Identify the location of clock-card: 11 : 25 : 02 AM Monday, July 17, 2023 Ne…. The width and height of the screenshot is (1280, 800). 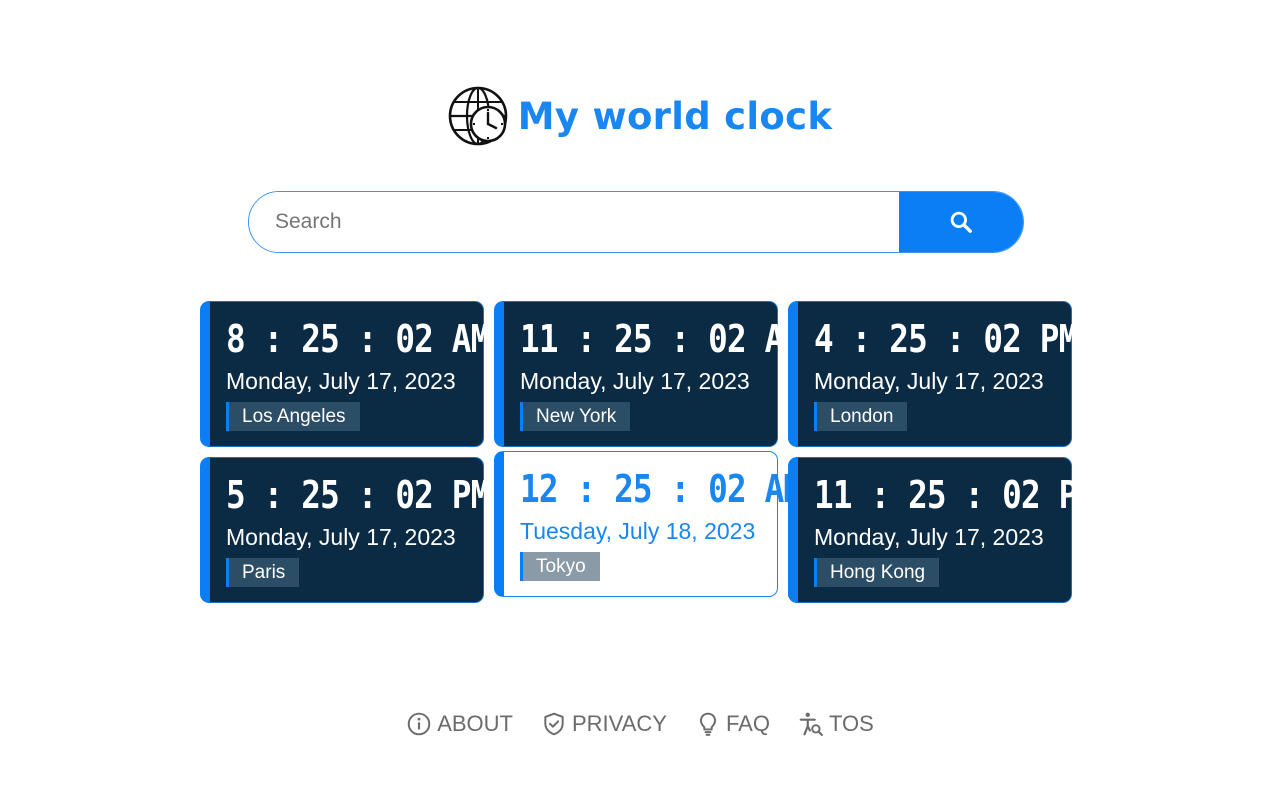
(648, 374).